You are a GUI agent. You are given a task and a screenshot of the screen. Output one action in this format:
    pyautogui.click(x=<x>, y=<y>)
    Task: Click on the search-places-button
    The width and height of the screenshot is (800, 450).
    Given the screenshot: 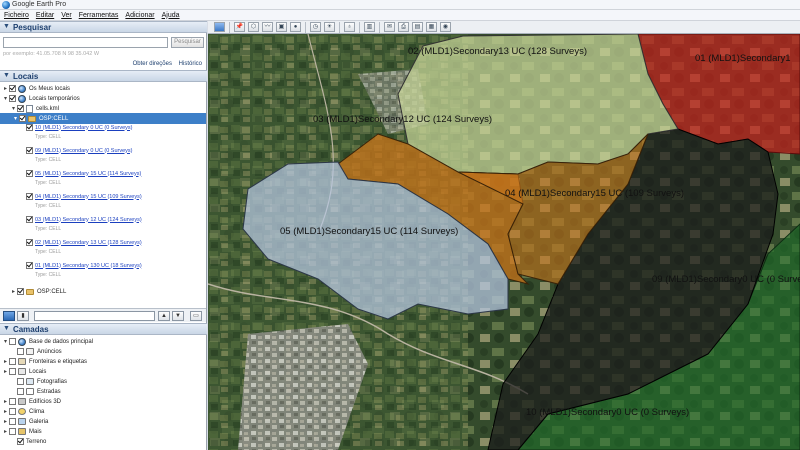 What is the action you would take?
    pyautogui.click(x=9, y=316)
    